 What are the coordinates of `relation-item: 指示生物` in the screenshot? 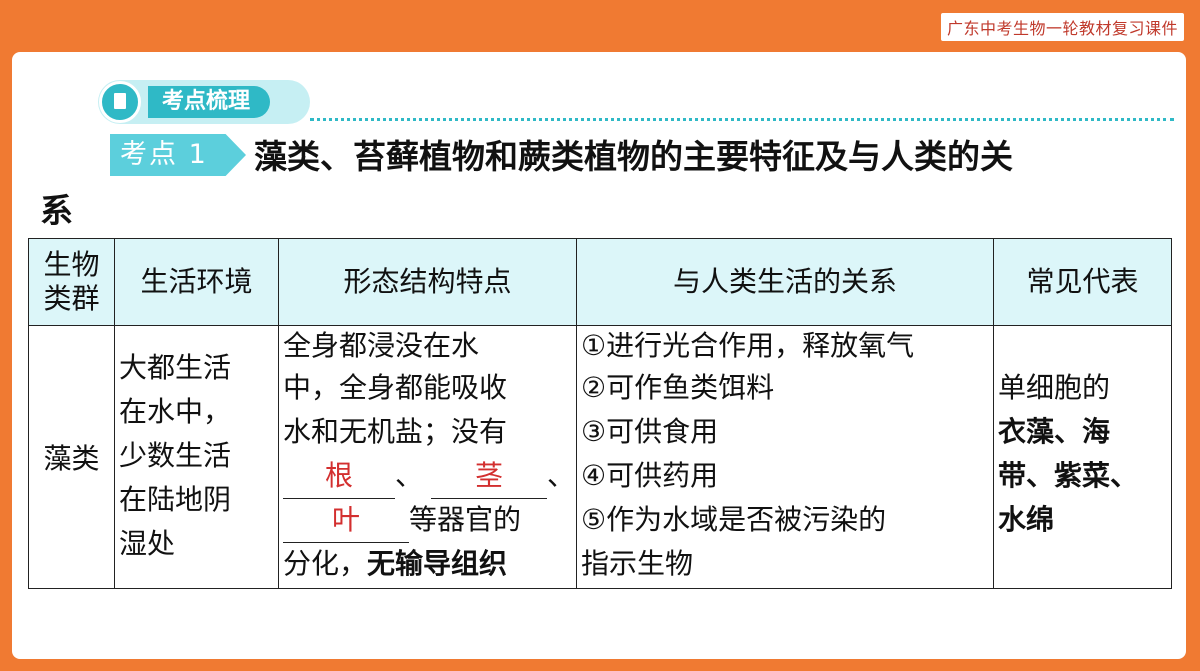 It's located at (637, 563).